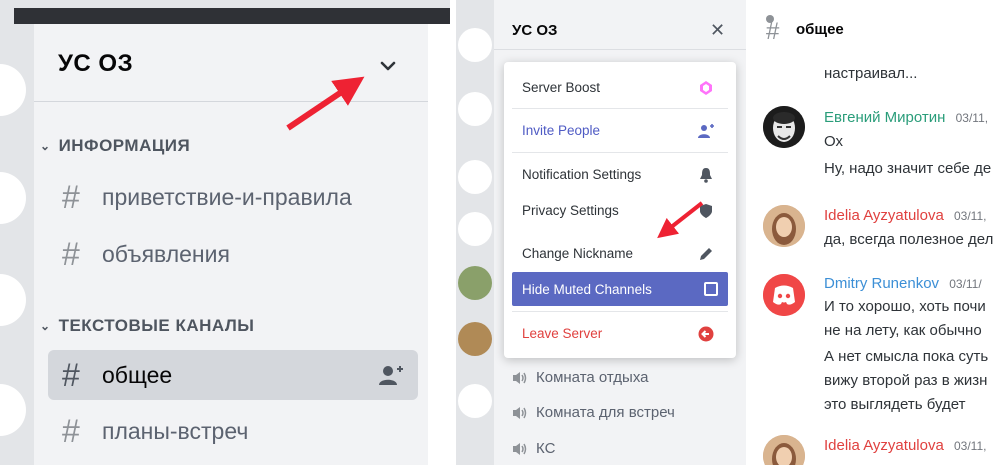 The image size is (993, 465). What do you see at coordinates (620, 130) in the screenshot?
I see `menu-item-invite-people: Invite People` at bounding box center [620, 130].